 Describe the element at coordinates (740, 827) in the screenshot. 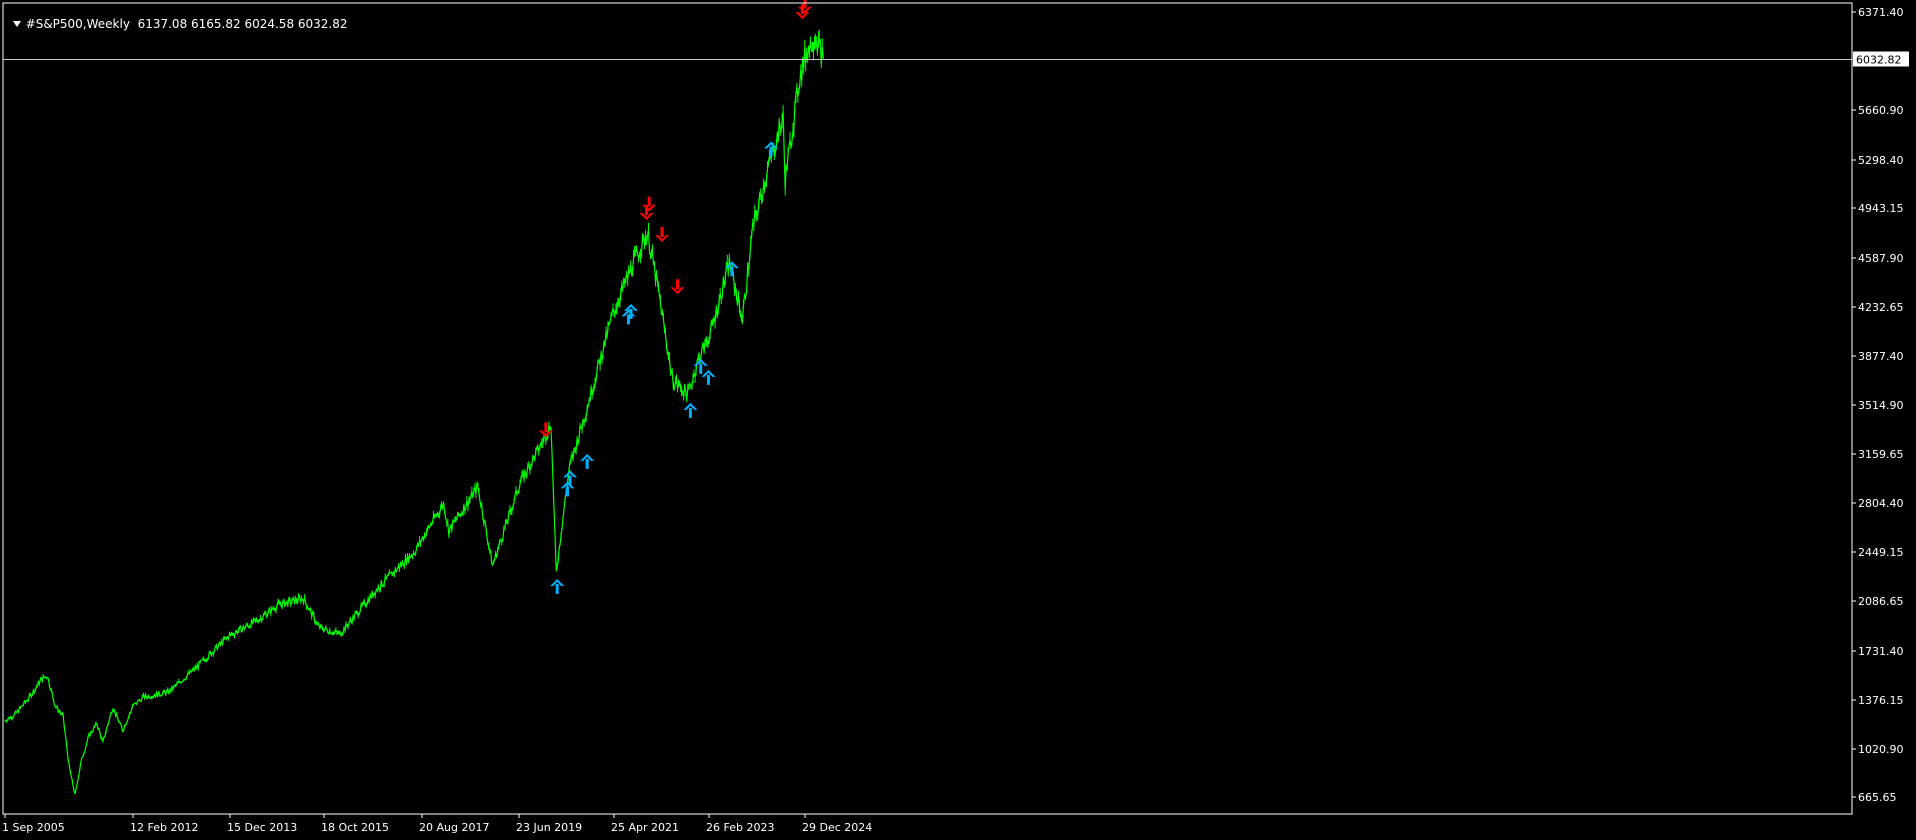

I see `x-tick-label: 26 Feb 2023` at that location.